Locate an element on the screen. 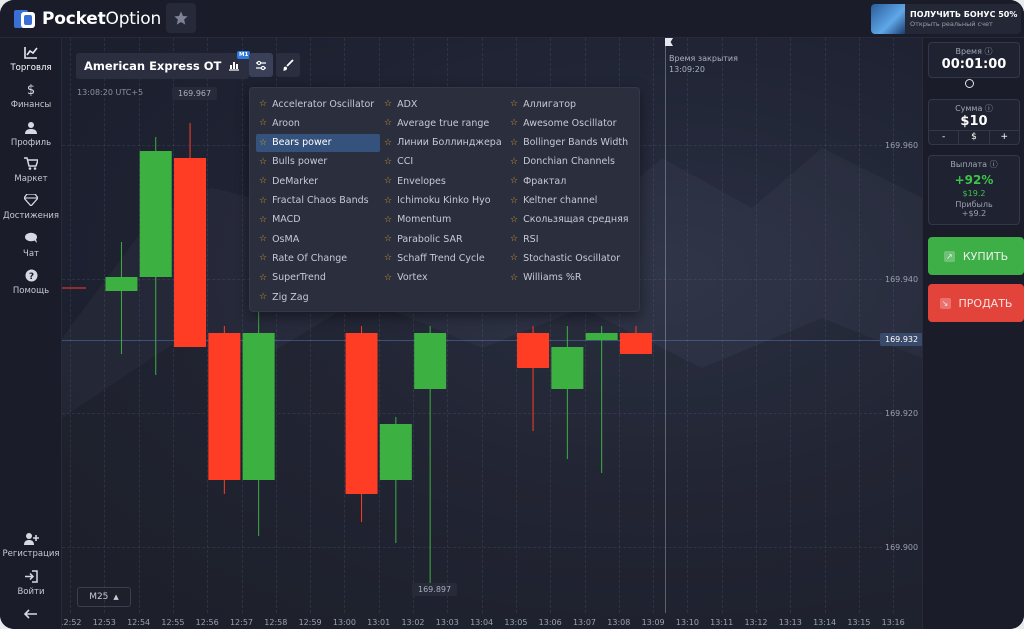 The width and height of the screenshot is (1024, 629). indicator-item: ☆ Williams %R is located at coordinates (569, 278).